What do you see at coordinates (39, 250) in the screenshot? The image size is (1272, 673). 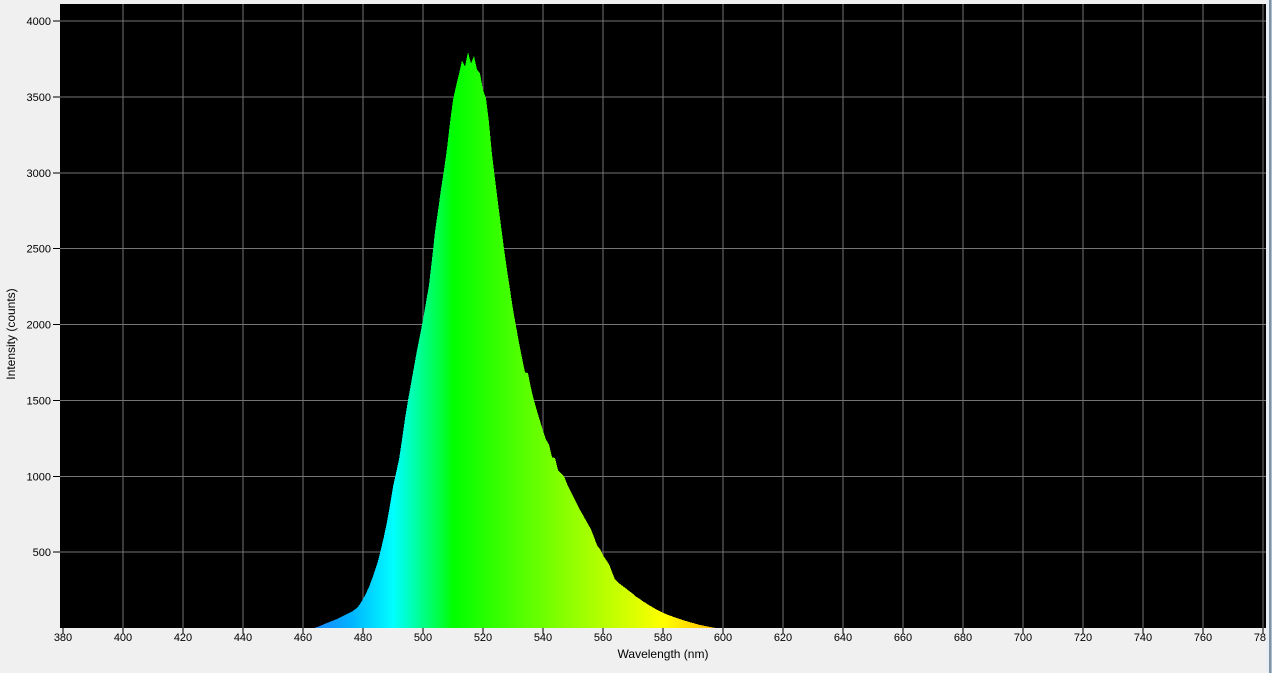 I see `y-tick-label: 2500` at bounding box center [39, 250].